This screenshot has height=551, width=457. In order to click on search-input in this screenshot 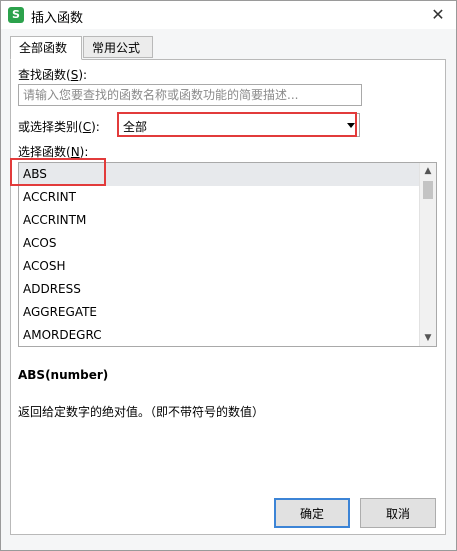, I will do `click(190, 95)`.